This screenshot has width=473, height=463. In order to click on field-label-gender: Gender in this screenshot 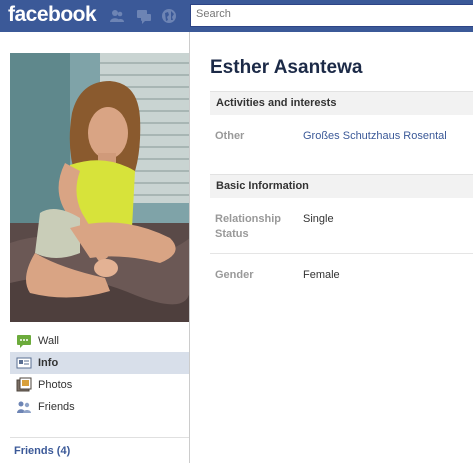, I will do `click(234, 275)`.